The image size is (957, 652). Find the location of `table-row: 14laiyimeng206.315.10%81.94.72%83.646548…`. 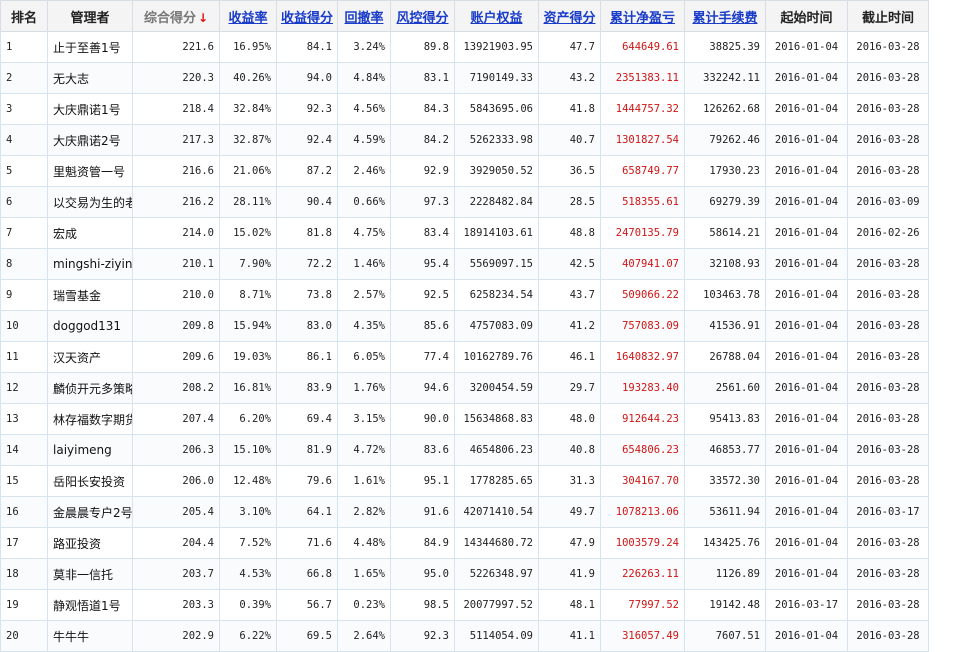

table-row: 14laiyimeng206.315.10%81.94.72%83.646548… is located at coordinates (479, 450).